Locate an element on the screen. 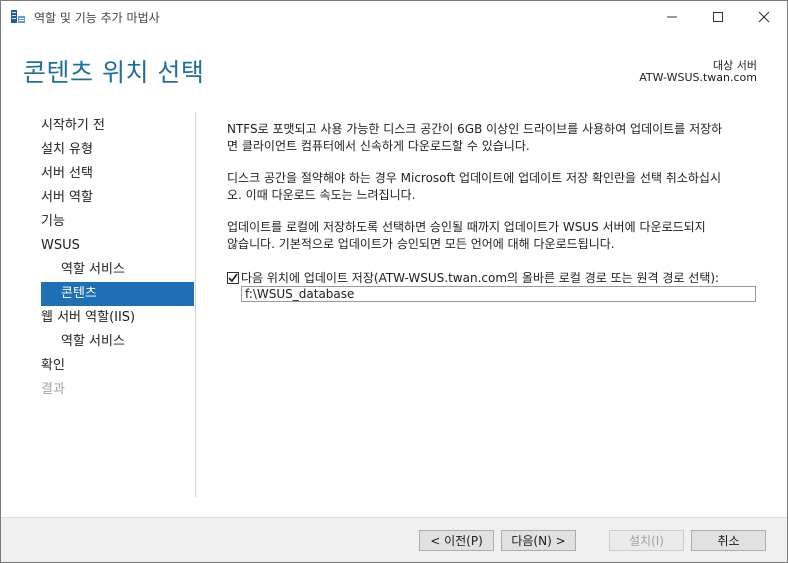 This screenshot has height=563, width=788. para2-line2: 오. 이때 다운로드 속도는 느려집니다. is located at coordinates (321, 195).